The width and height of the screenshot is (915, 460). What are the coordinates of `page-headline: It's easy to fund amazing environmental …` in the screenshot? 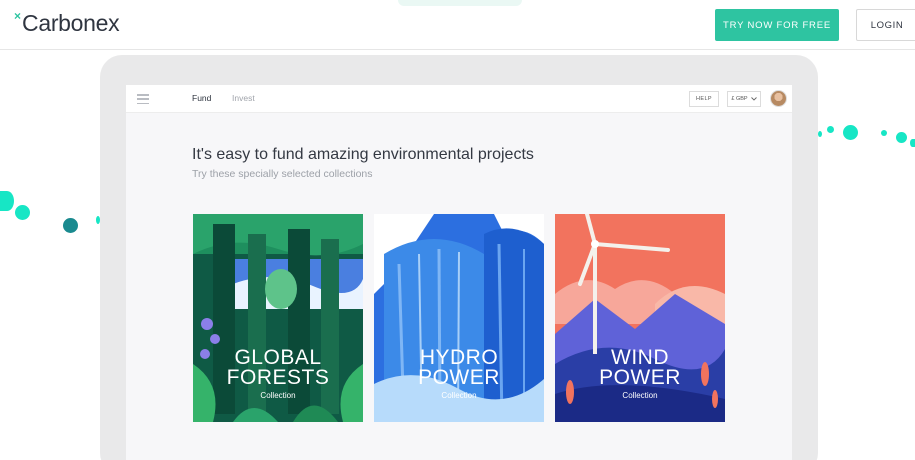 It's located at (363, 154).